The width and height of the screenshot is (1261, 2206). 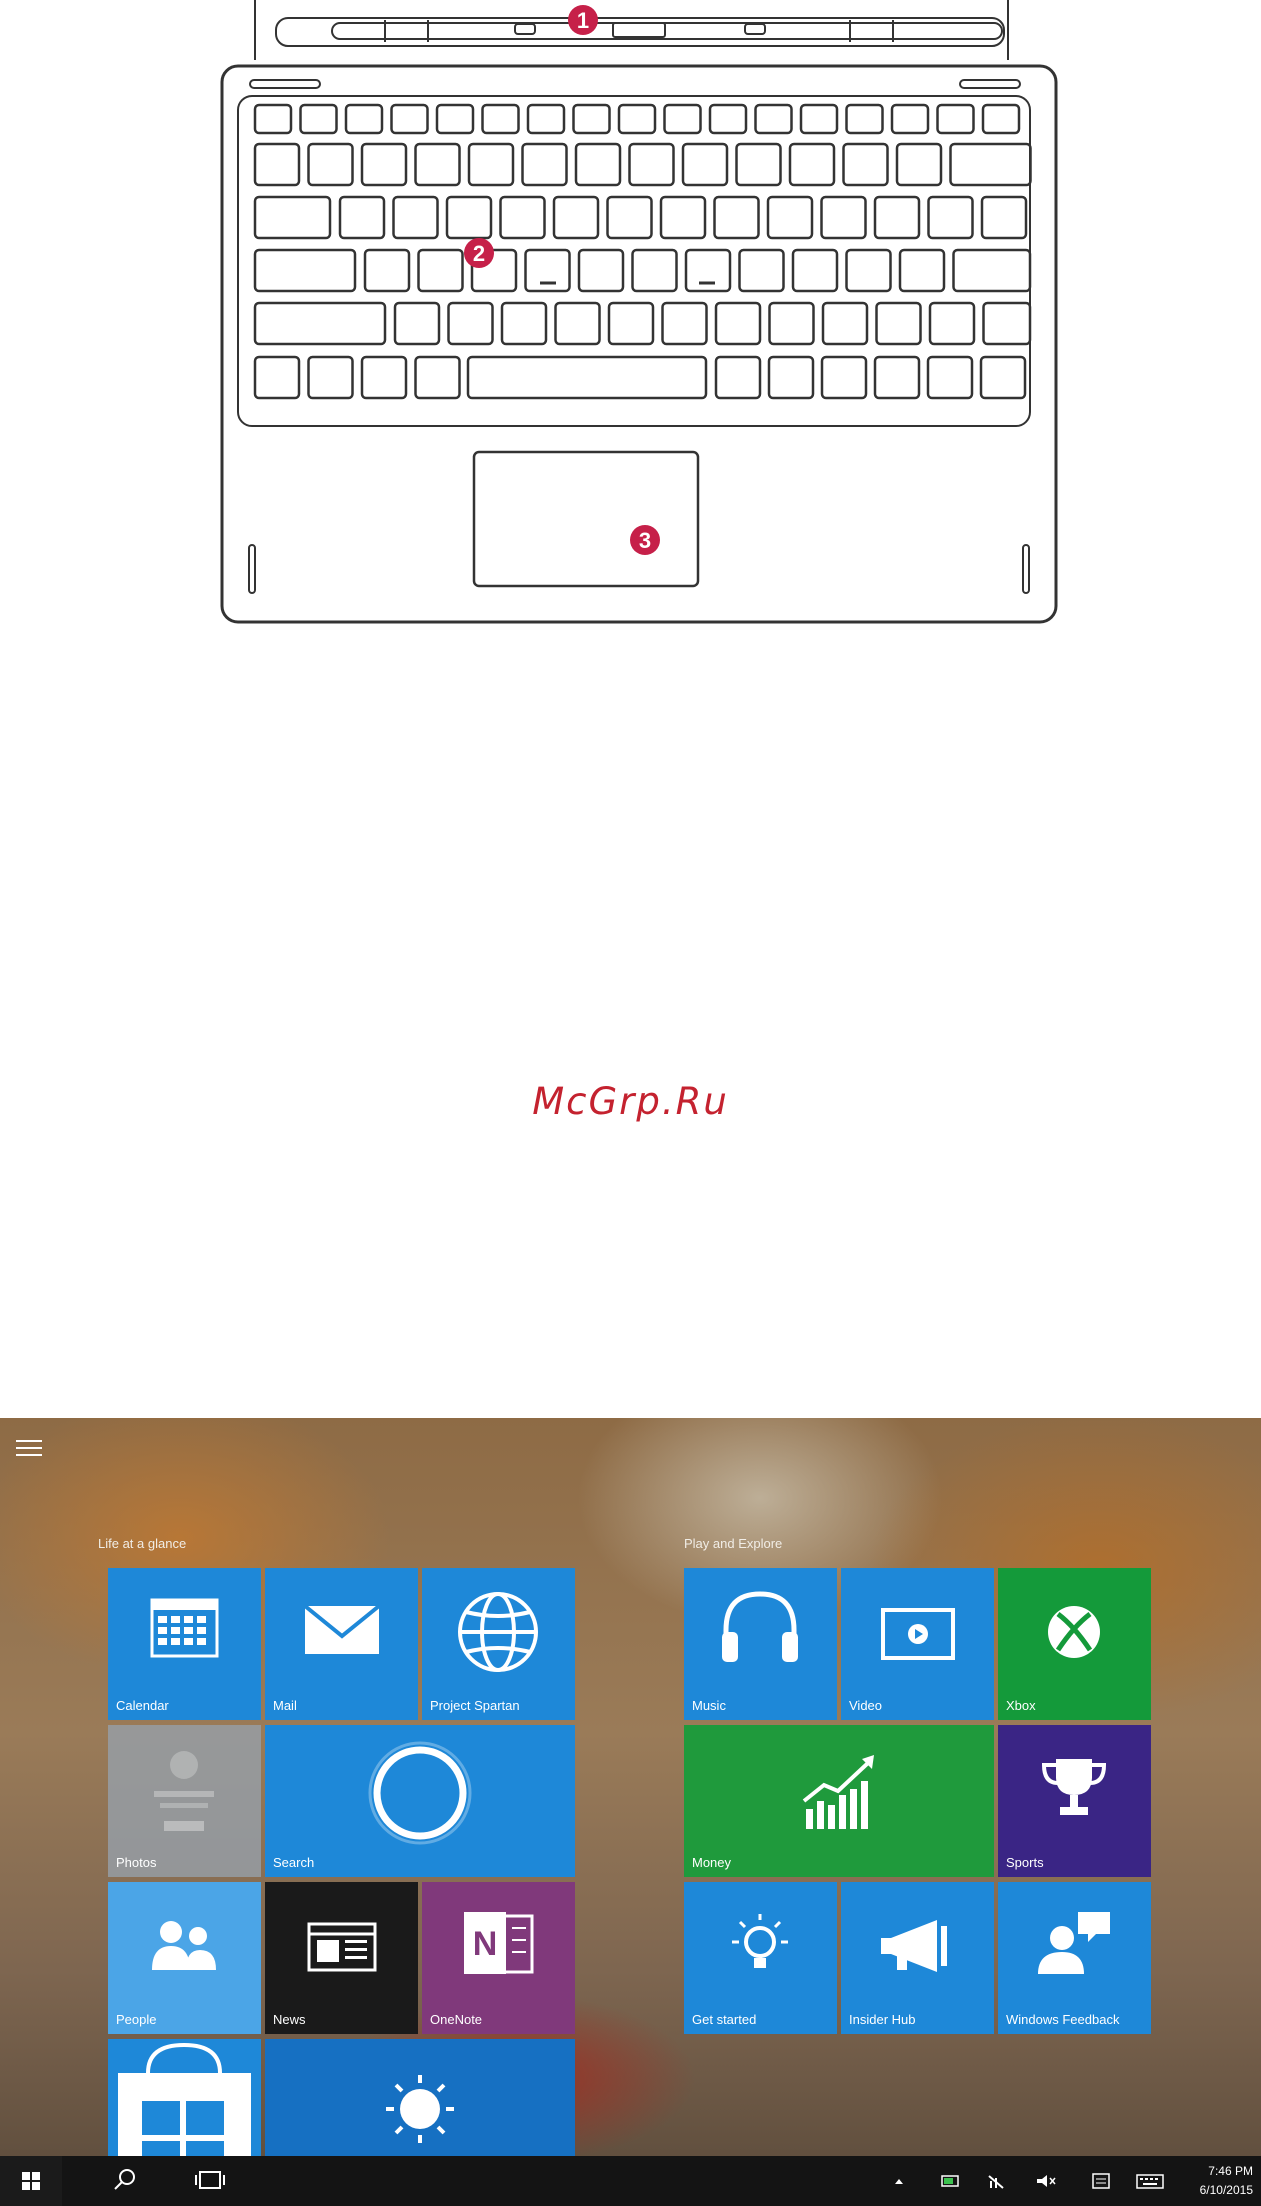 I want to click on tile-music-label: Music, so click(x=709, y=1705).